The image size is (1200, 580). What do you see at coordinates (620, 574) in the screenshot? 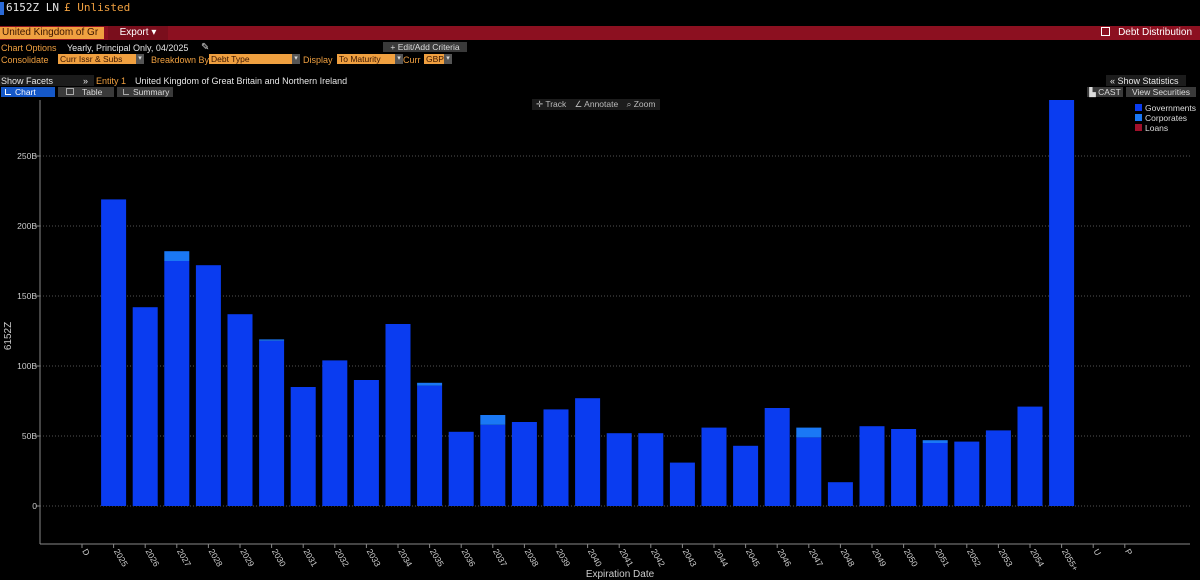
I see `x-axis-label: Expiration Date` at bounding box center [620, 574].